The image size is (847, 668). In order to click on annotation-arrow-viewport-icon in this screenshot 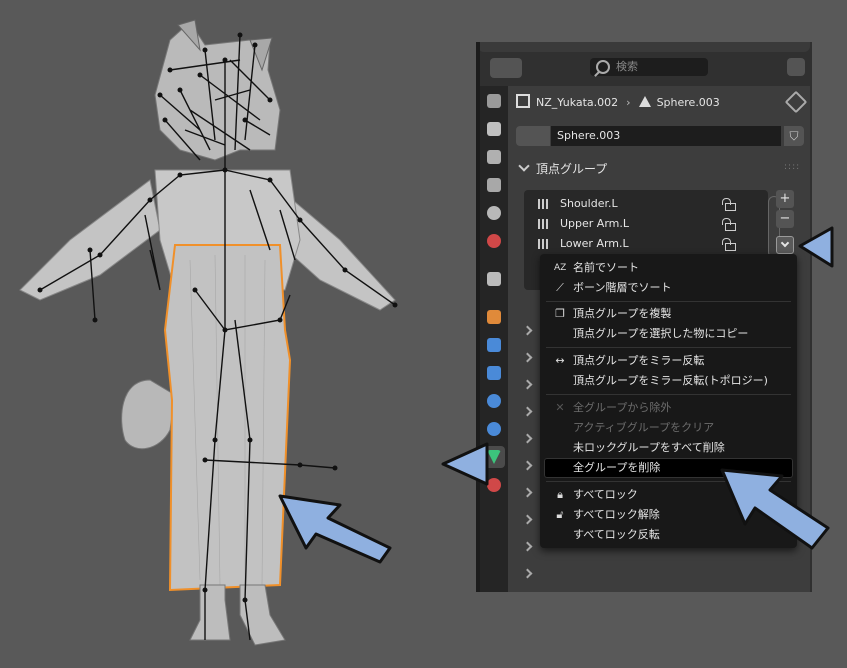, I will do `click(335, 529)`.